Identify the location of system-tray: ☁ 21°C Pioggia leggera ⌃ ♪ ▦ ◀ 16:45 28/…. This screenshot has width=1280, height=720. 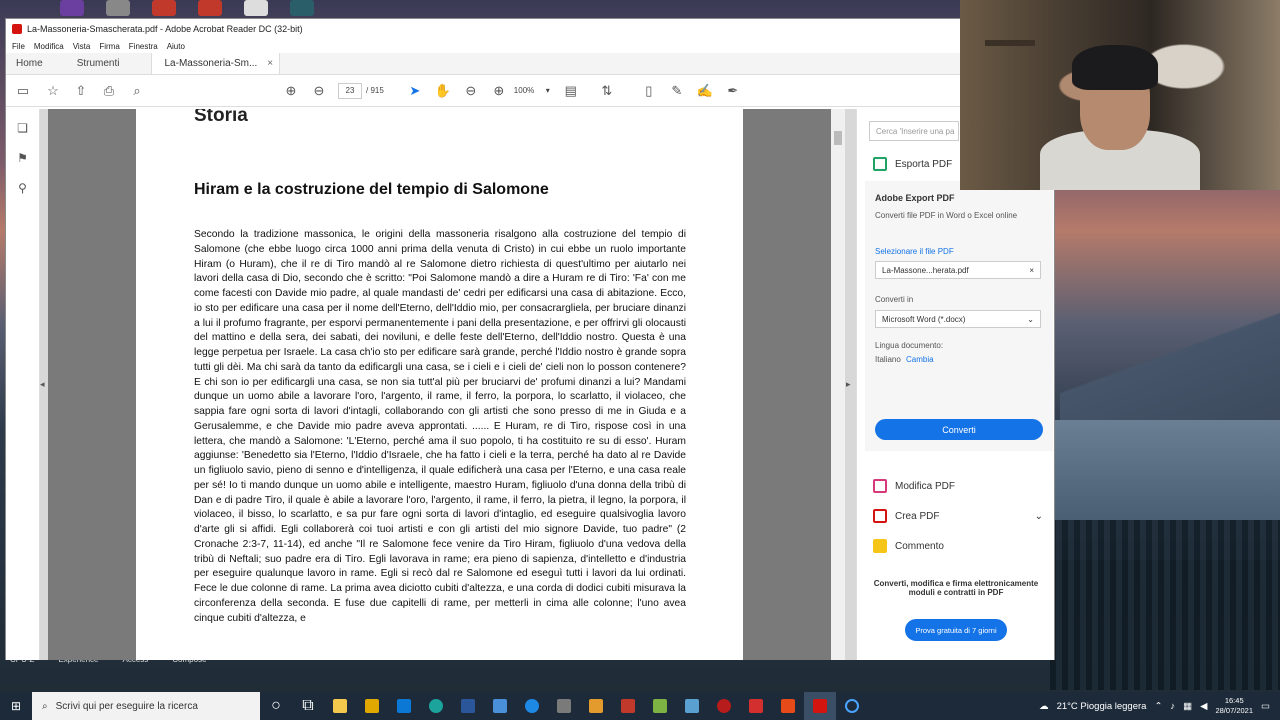
(1154, 706).